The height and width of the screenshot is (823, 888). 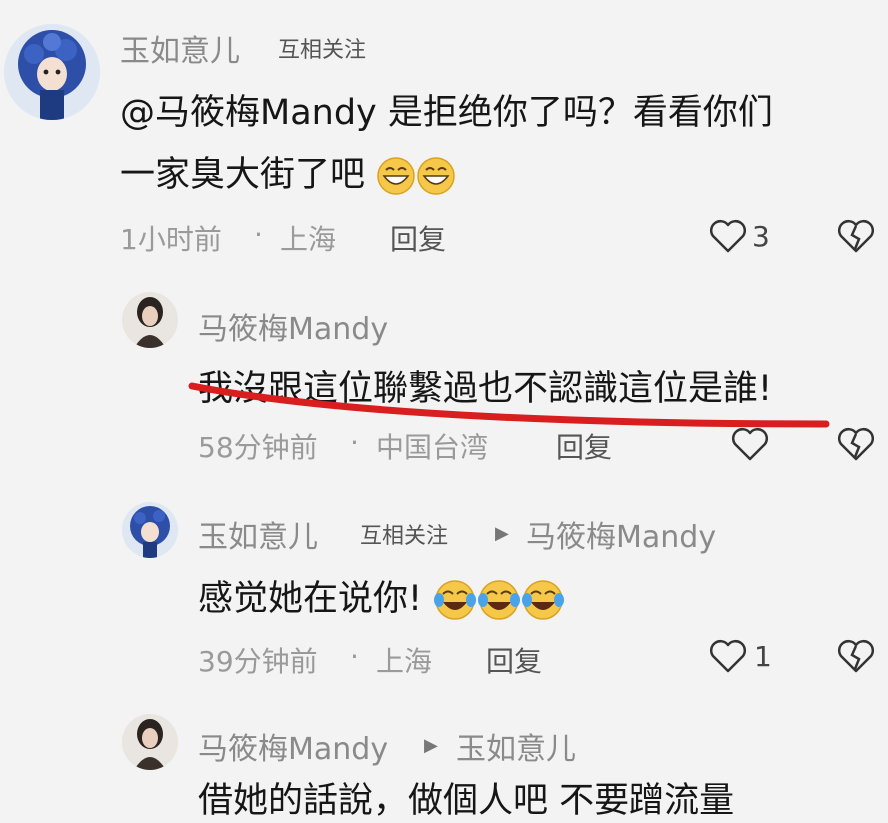 I want to click on comment-text-line-2: 一家臭大街了吧, so click(x=288, y=171).